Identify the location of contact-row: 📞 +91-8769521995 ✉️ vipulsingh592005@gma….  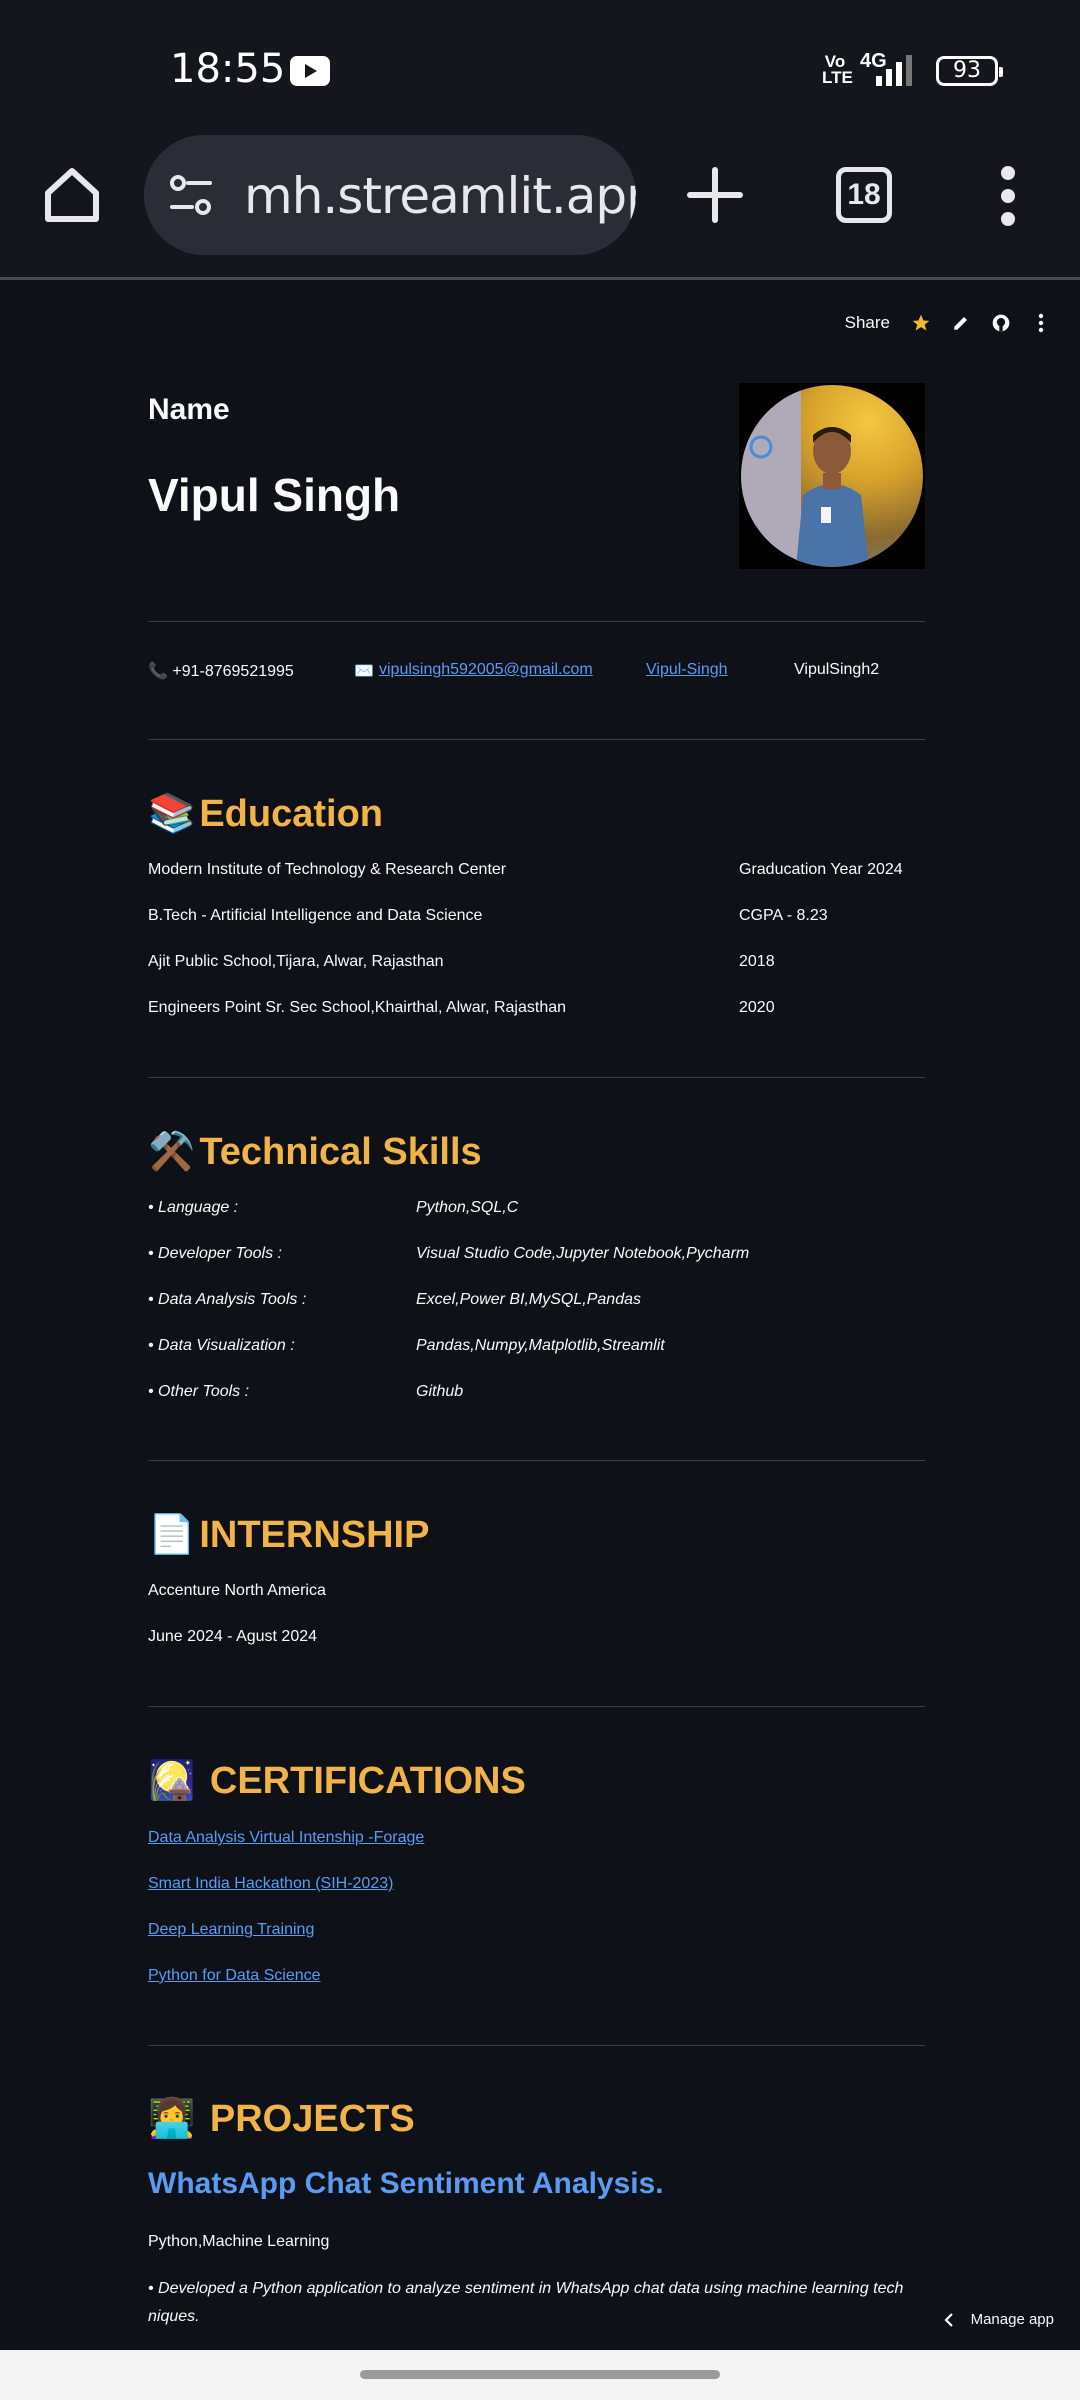
(536, 676).